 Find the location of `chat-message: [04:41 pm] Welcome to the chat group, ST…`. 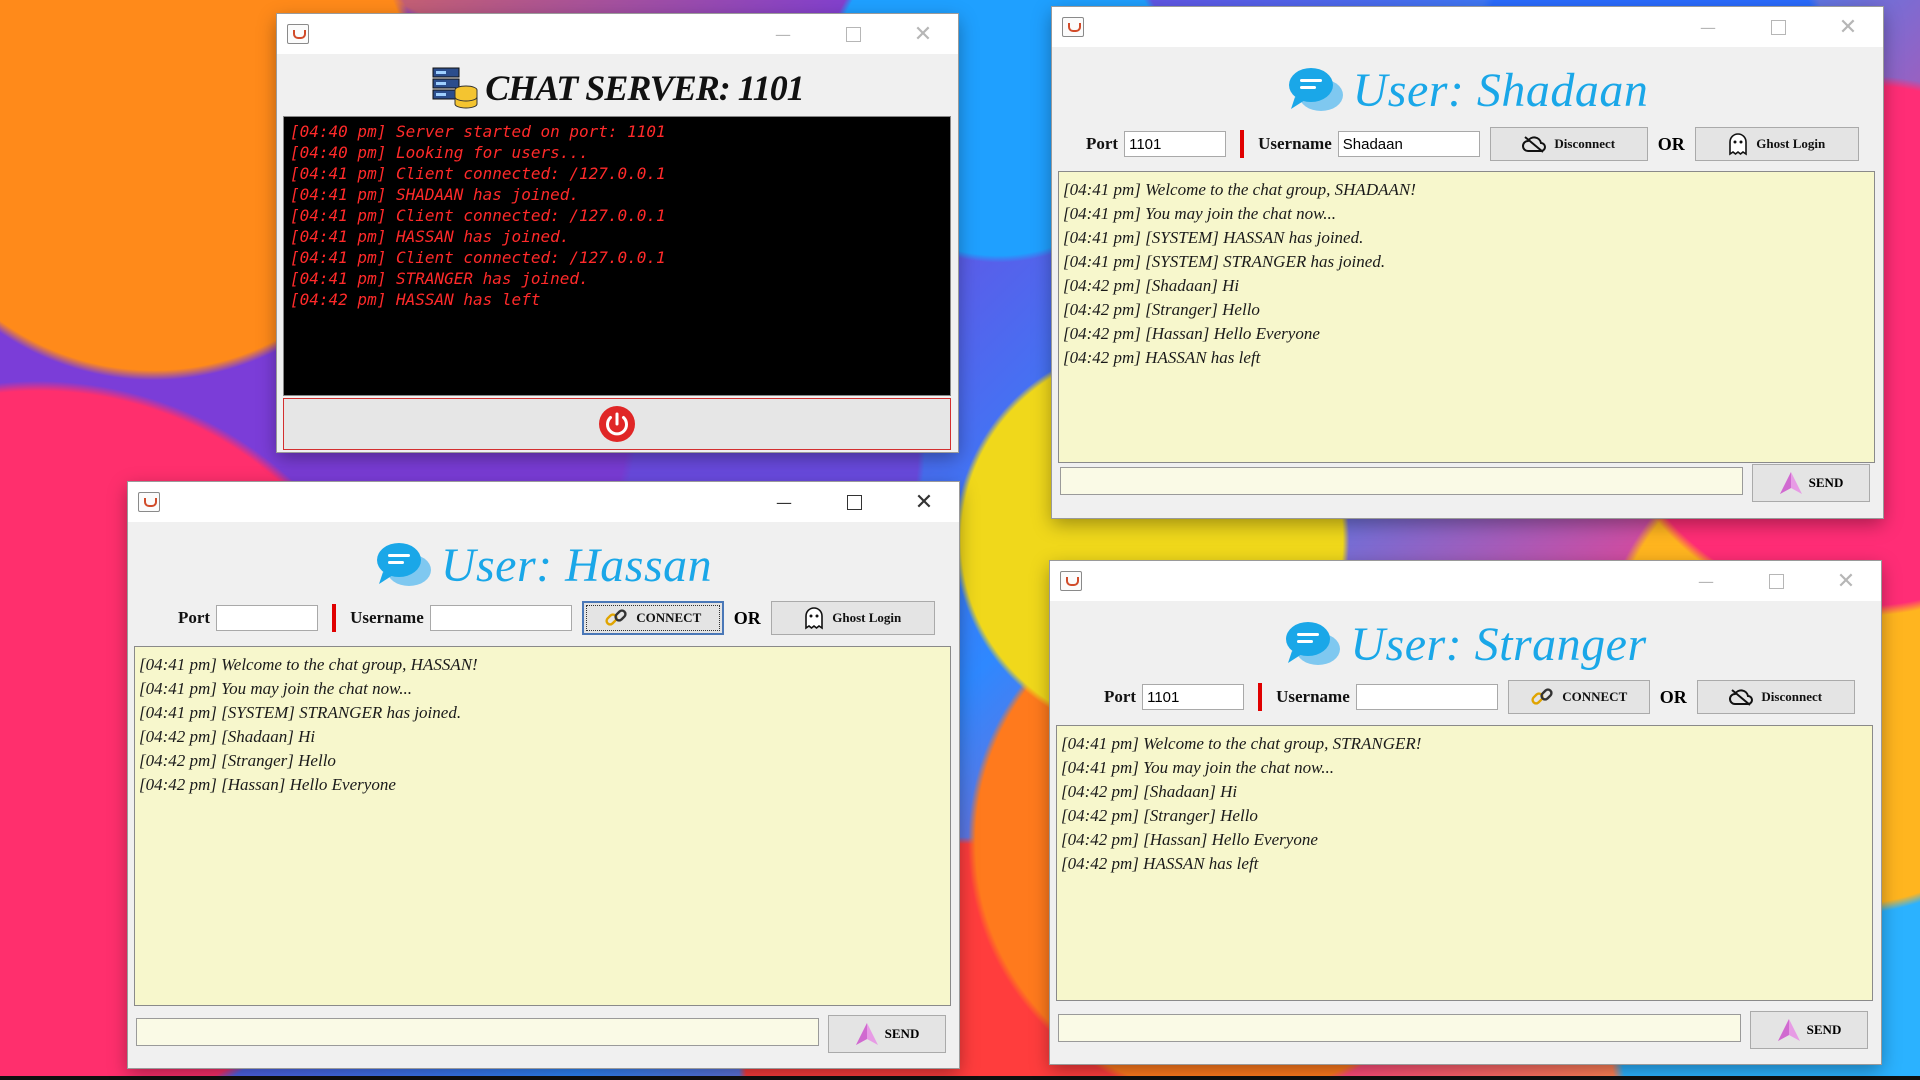

chat-message: [04:41 pm] Welcome to the chat group, ST… is located at coordinates (1241, 743).